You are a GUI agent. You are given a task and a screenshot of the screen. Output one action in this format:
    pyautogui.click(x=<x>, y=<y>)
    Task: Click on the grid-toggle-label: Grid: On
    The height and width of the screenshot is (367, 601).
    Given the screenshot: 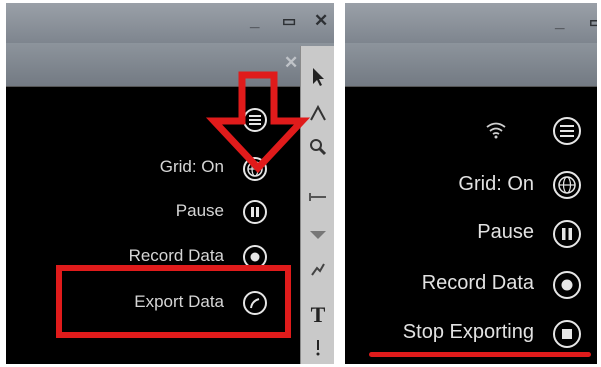 What is the action you would take?
    pyautogui.click(x=496, y=184)
    